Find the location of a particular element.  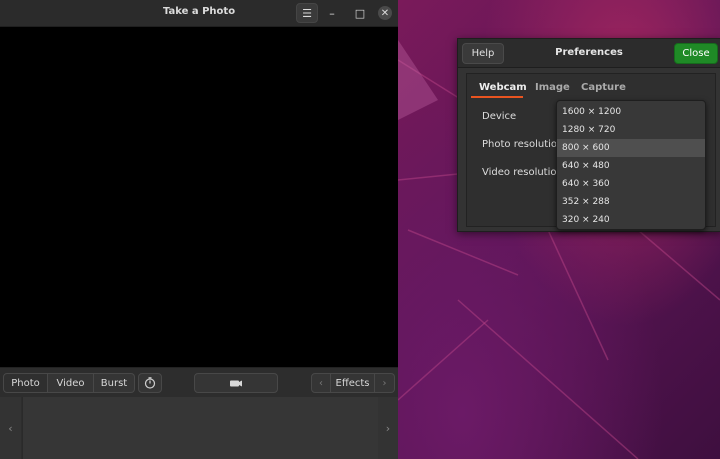

video-resolution-label: Video resolution is located at coordinates (522, 172).